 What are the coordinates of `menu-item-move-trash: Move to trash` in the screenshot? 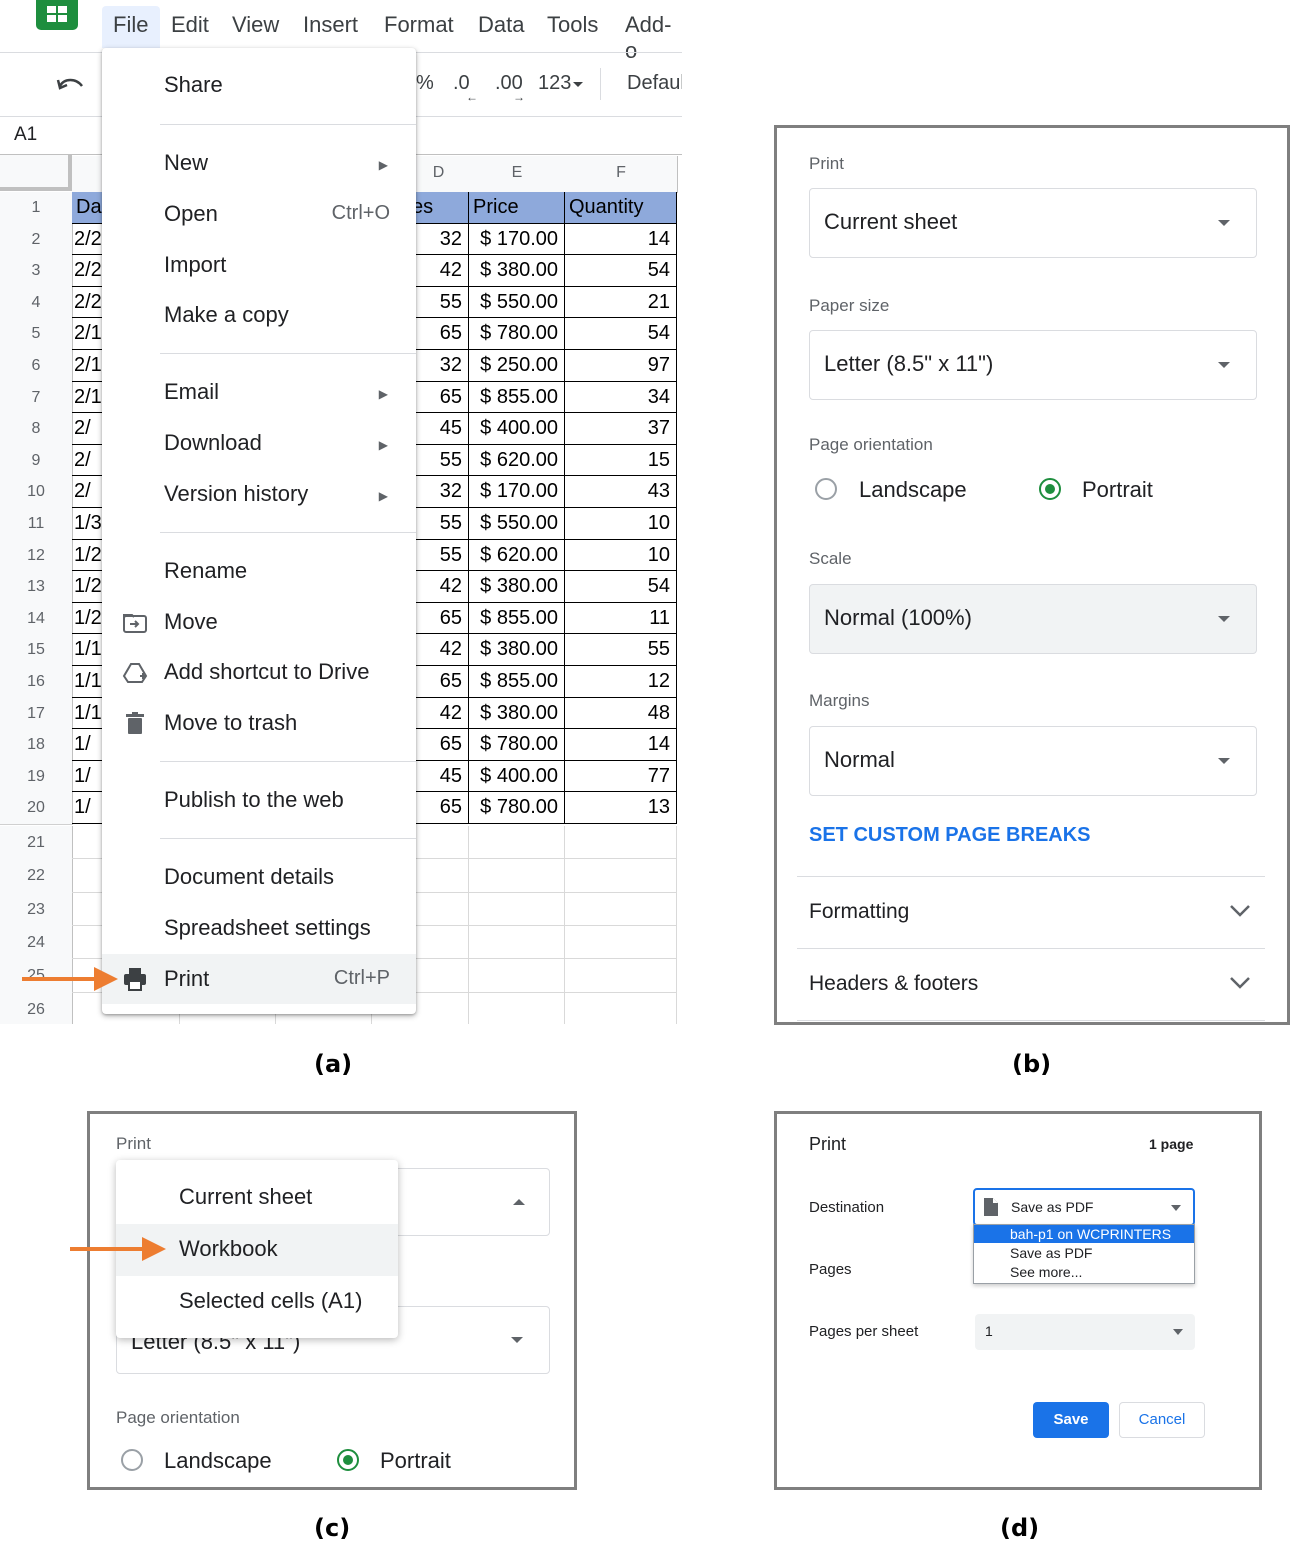 It's located at (230, 723).